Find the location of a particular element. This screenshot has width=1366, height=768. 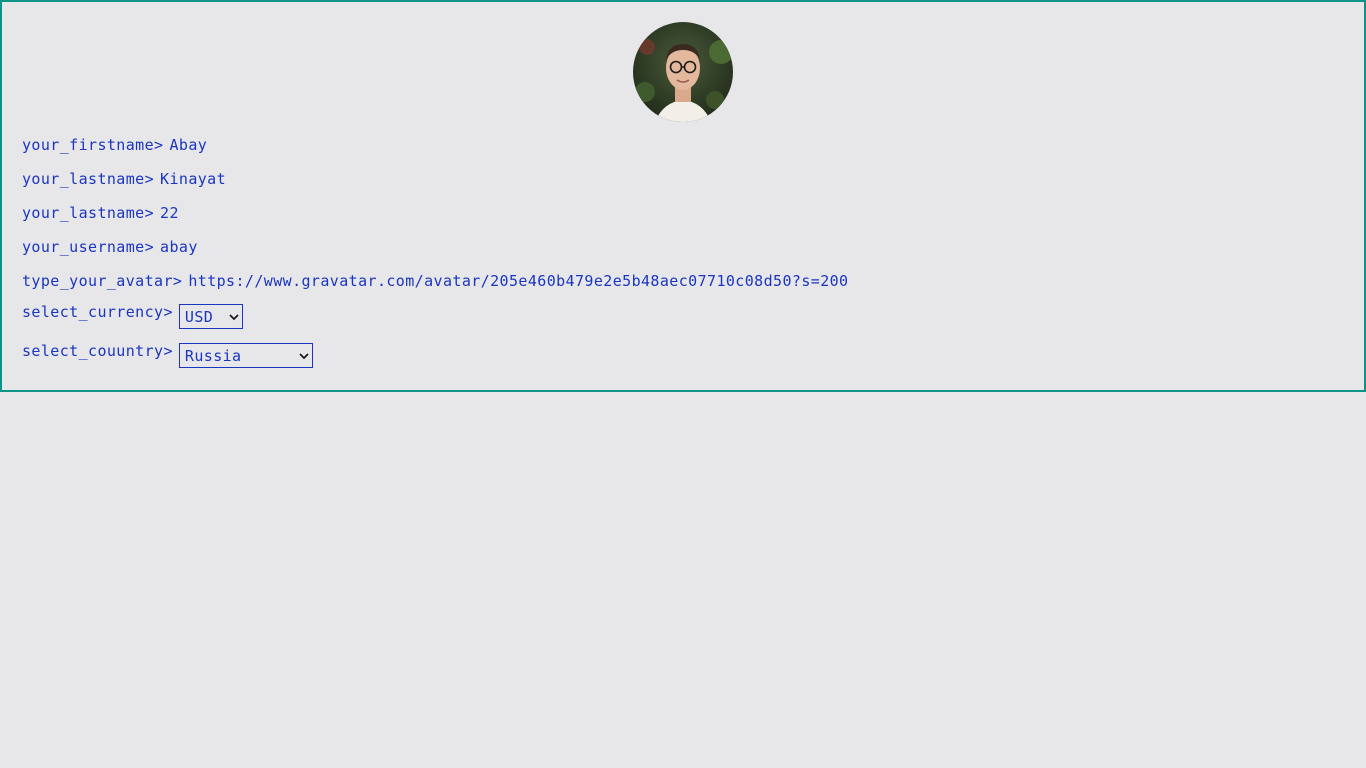

currency-select: USD is located at coordinates (210, 316).